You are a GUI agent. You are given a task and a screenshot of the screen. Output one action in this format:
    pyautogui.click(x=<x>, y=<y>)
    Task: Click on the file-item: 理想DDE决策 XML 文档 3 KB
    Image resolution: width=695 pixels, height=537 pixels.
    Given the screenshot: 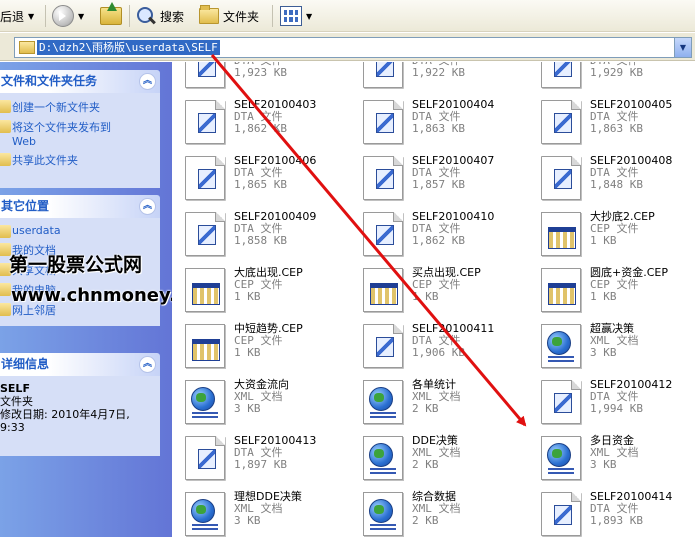 What is the action you would take?
    pyautogui.click(x=262, y=513)
    